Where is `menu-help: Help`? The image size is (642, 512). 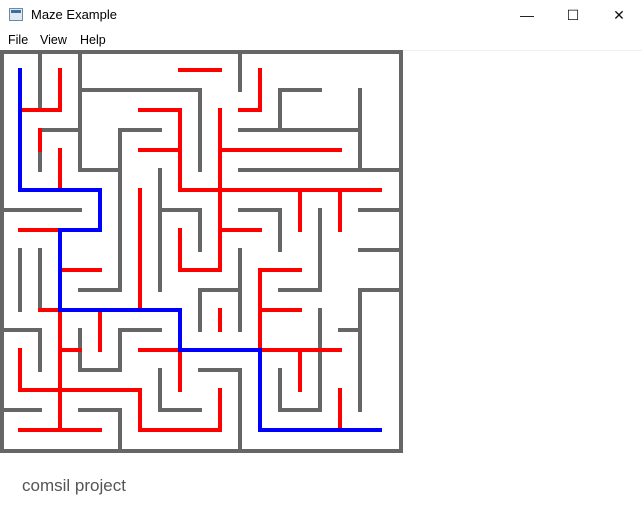
menu-help: Help is located at coordinates (93, 40).